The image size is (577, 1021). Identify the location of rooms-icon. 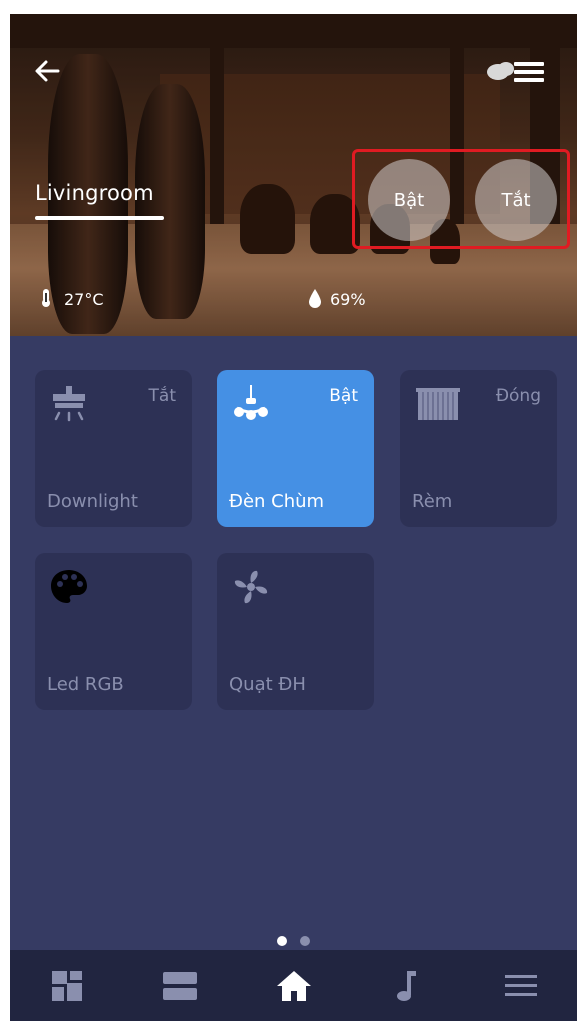
(179, 985).